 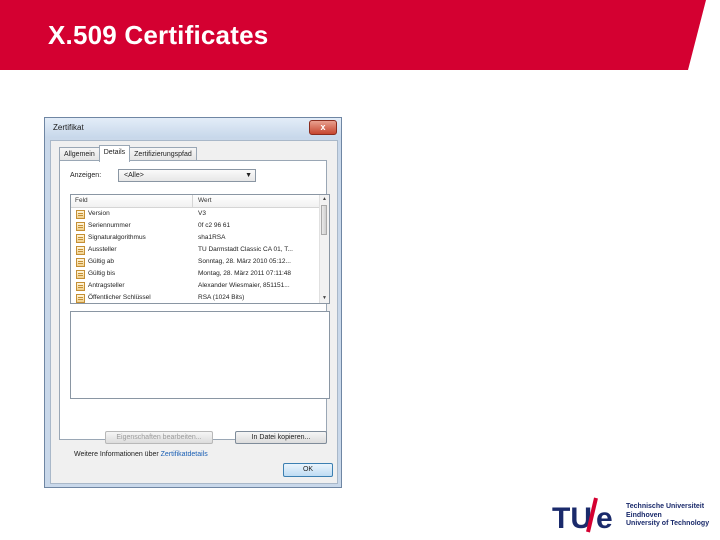 I want to click on column-header-value: Wert, so click(x=205, y=200).